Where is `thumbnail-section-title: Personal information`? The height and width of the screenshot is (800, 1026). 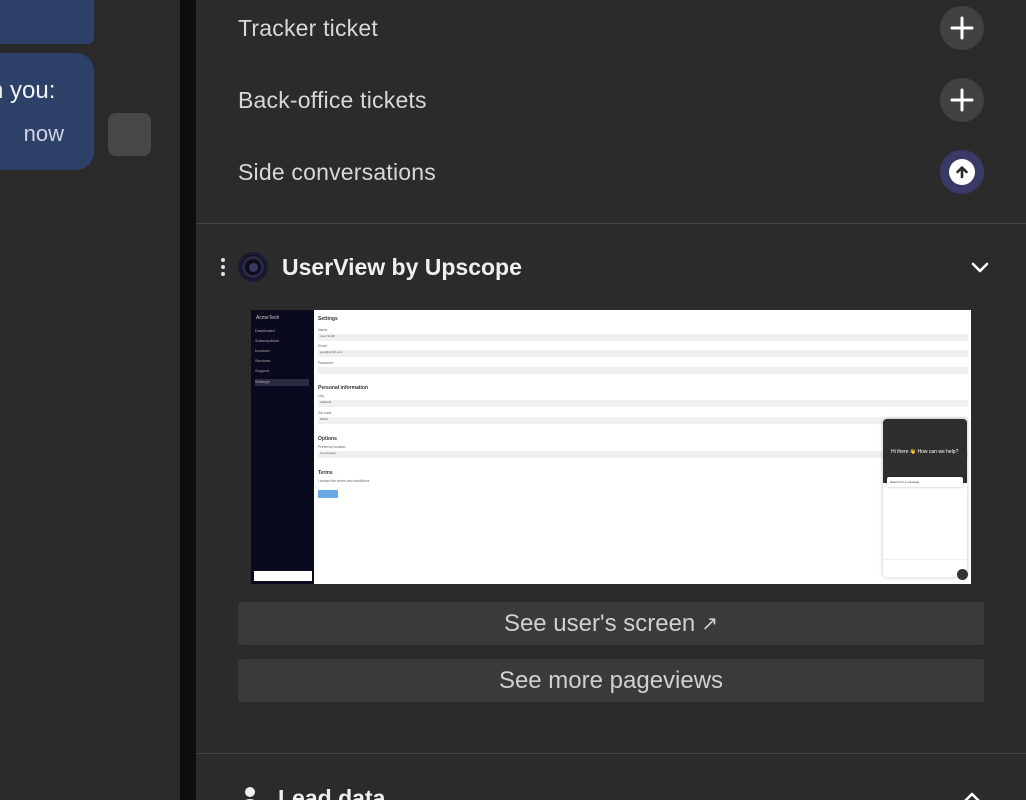 thumbnail-section-title: Personal information is located at coordinates (343, 388).